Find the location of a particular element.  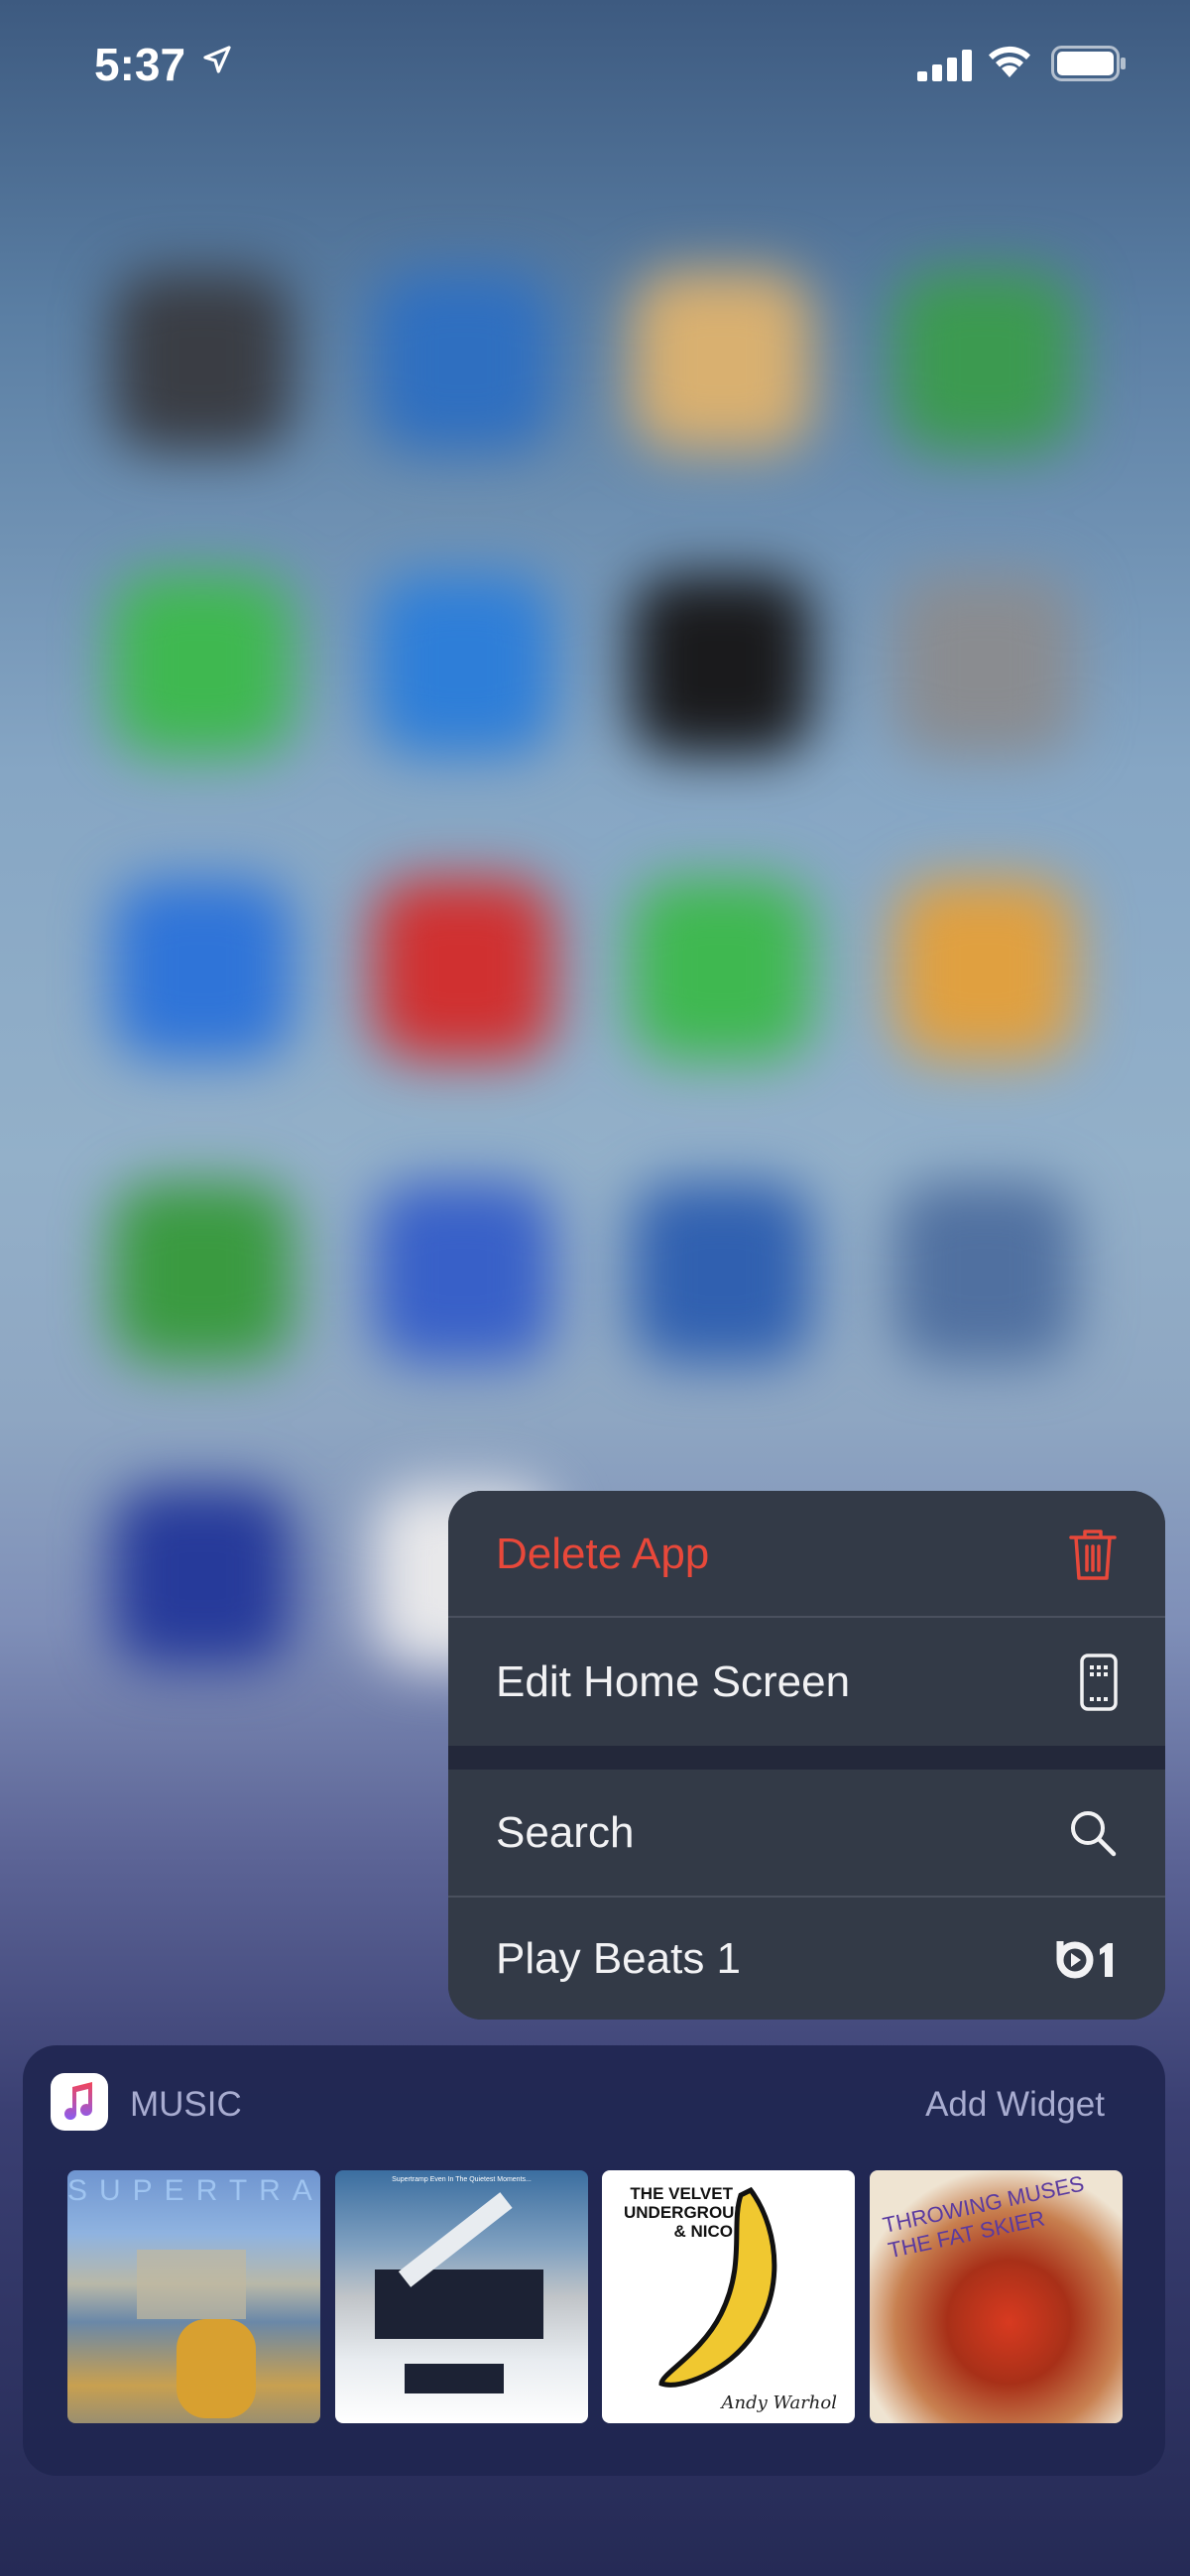

album-logo-text: SUPERTRAMP is located at coordinates (193, 2190).